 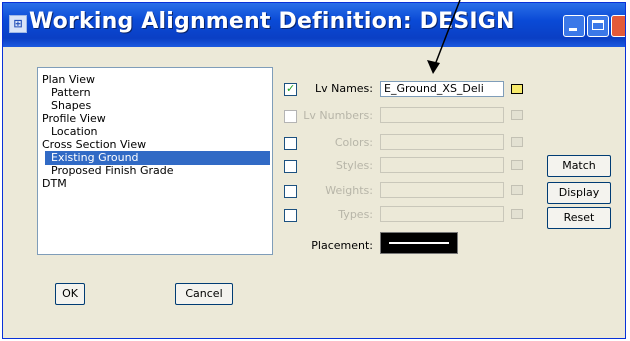 I want to click on arrow-shaft, so click(x=446, y=35).